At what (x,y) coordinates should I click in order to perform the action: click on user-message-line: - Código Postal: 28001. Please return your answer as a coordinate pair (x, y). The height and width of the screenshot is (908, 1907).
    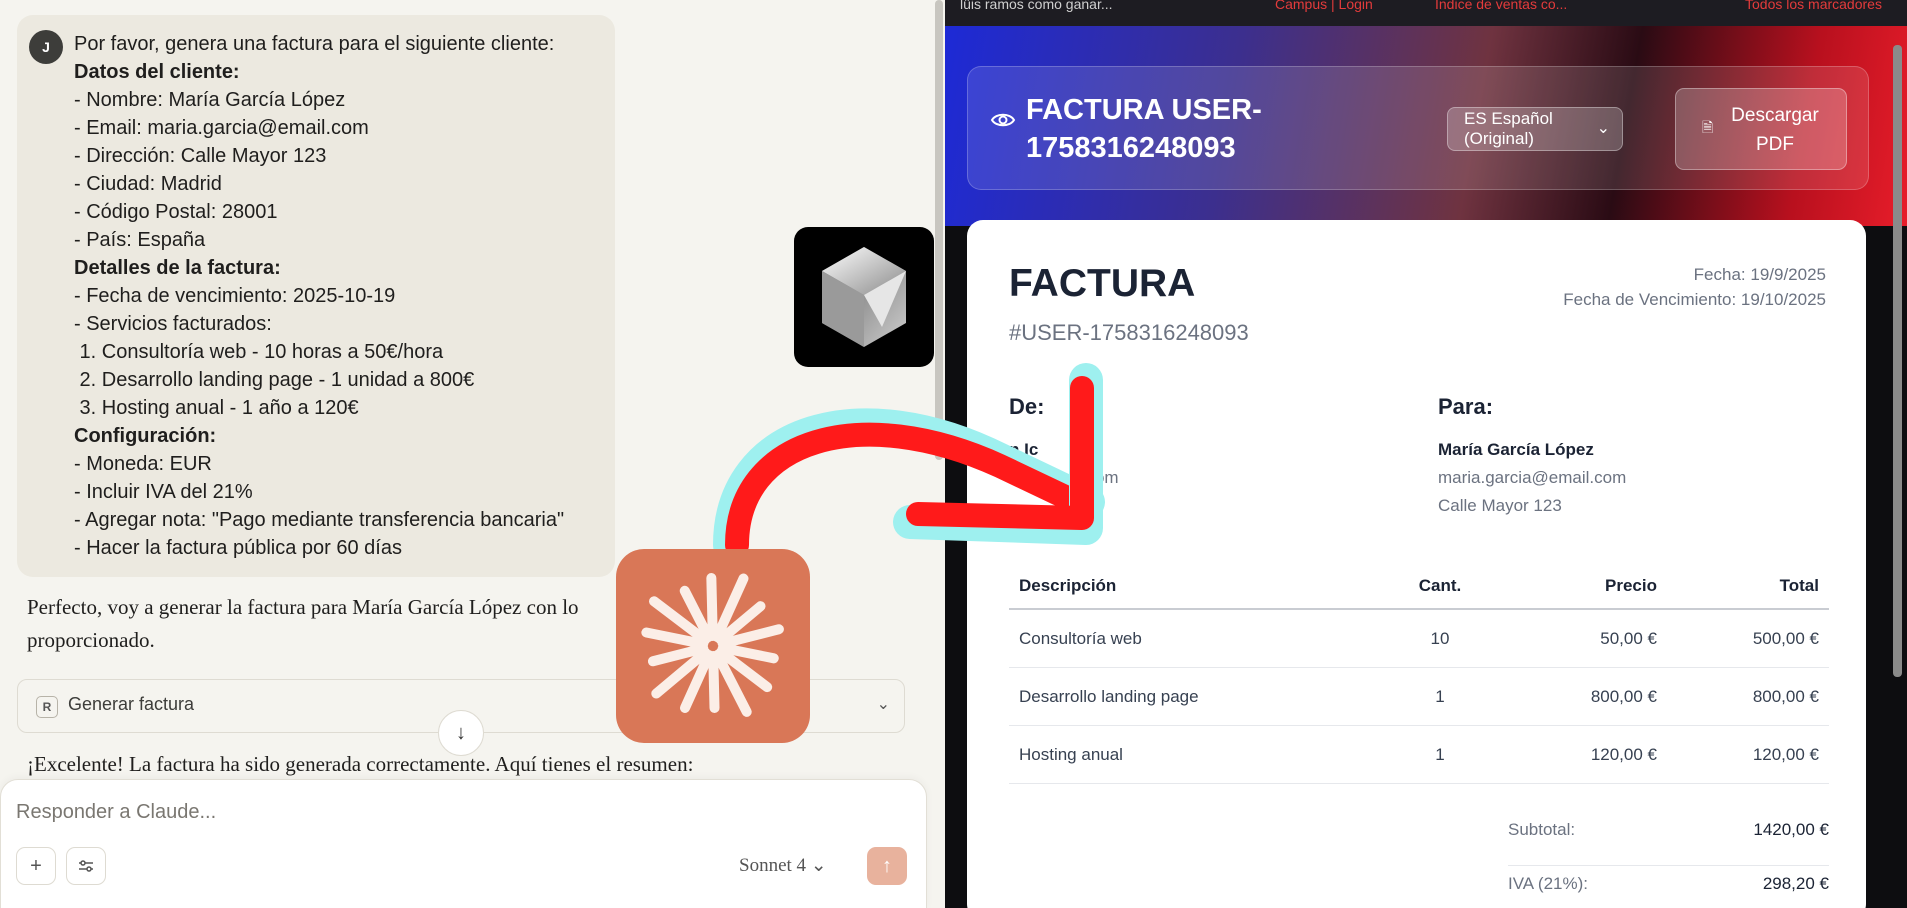
    Looking at the image, I should click on (176, 212).